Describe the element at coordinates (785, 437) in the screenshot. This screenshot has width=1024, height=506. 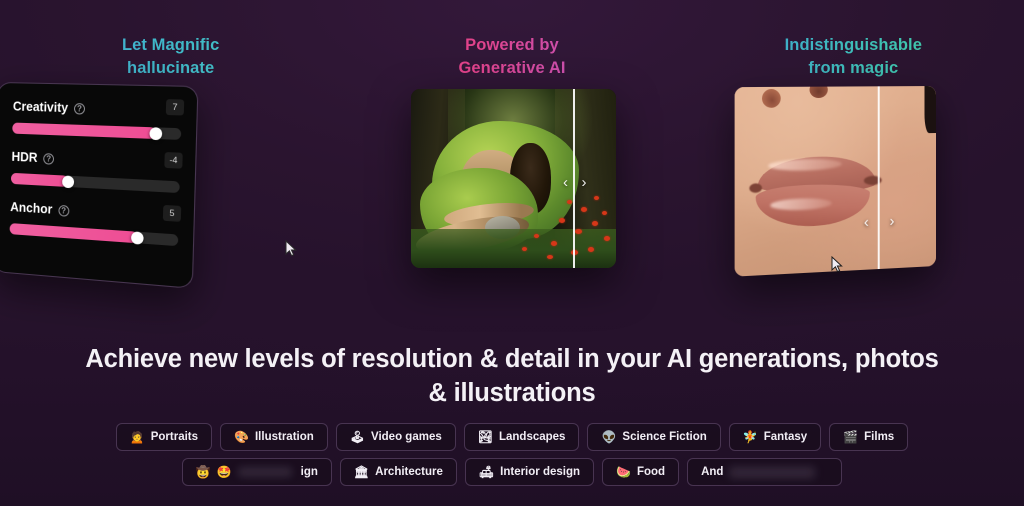
I see `tag-label: Fantasy` at that location.